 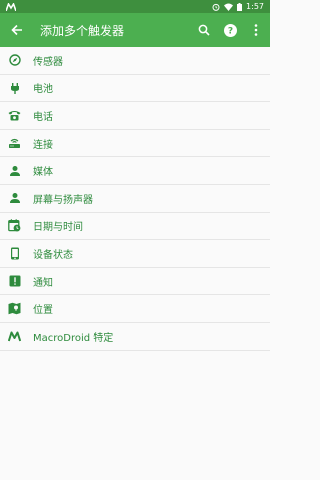 What do you see at coordinates (255, 6) in the screenshot?
I see `status-time: 1:57` at bounding box center [255, 6].